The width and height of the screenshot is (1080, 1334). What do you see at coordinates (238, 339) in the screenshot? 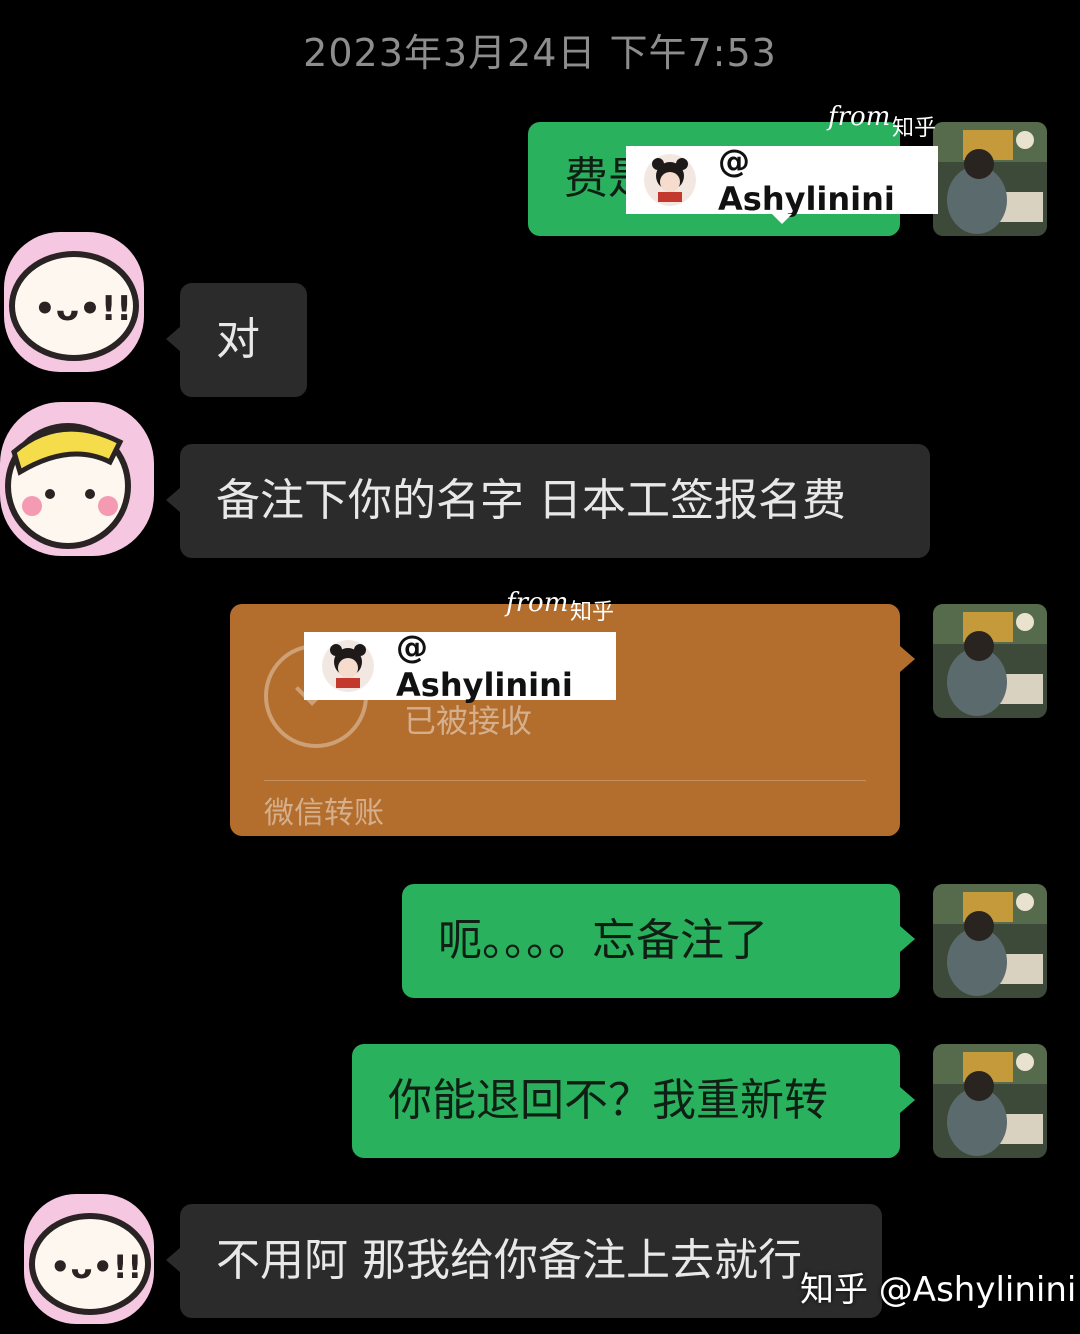
I see `message-text: 对` at bounding box center [238, 339].